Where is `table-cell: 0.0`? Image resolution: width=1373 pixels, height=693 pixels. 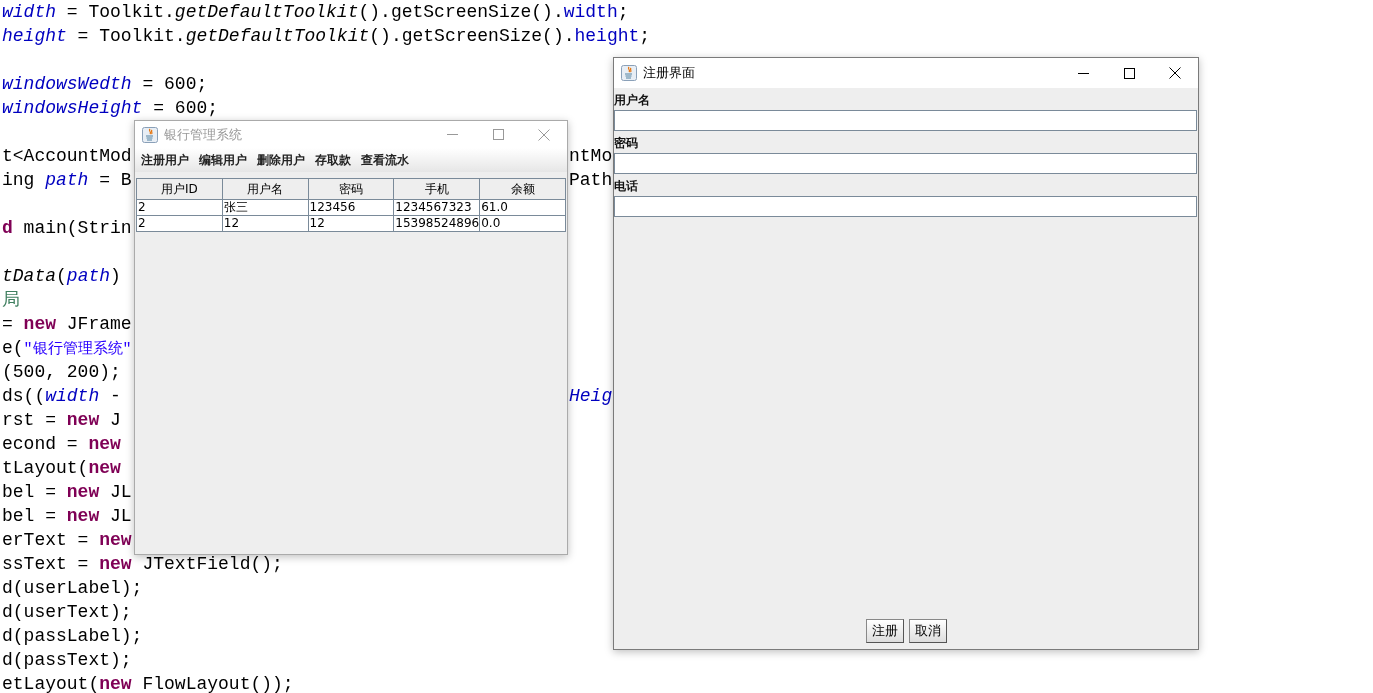
table-cell: 0.0 is located at coordinates (523, 224).